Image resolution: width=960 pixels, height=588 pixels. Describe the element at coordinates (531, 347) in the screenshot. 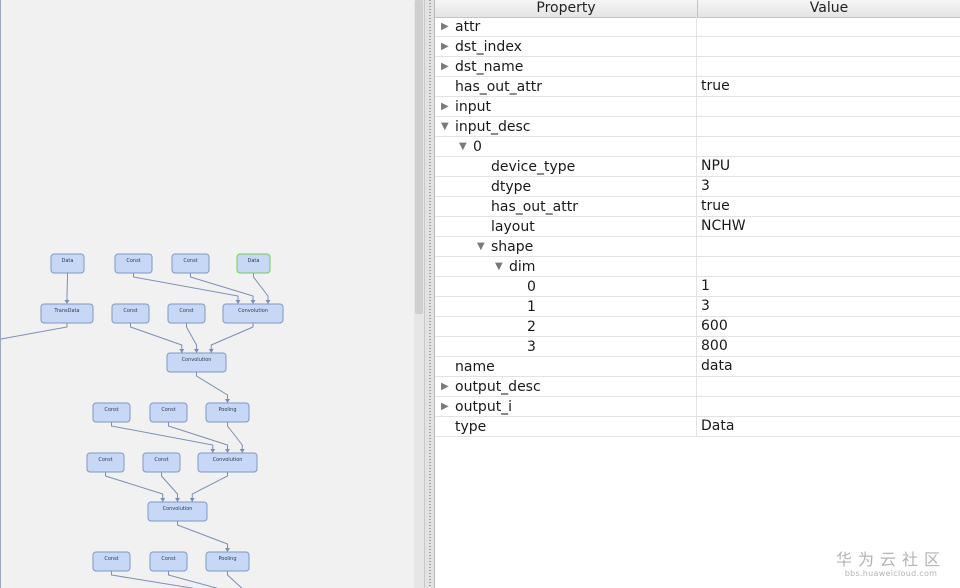

I see `property-label: 3` at that location.